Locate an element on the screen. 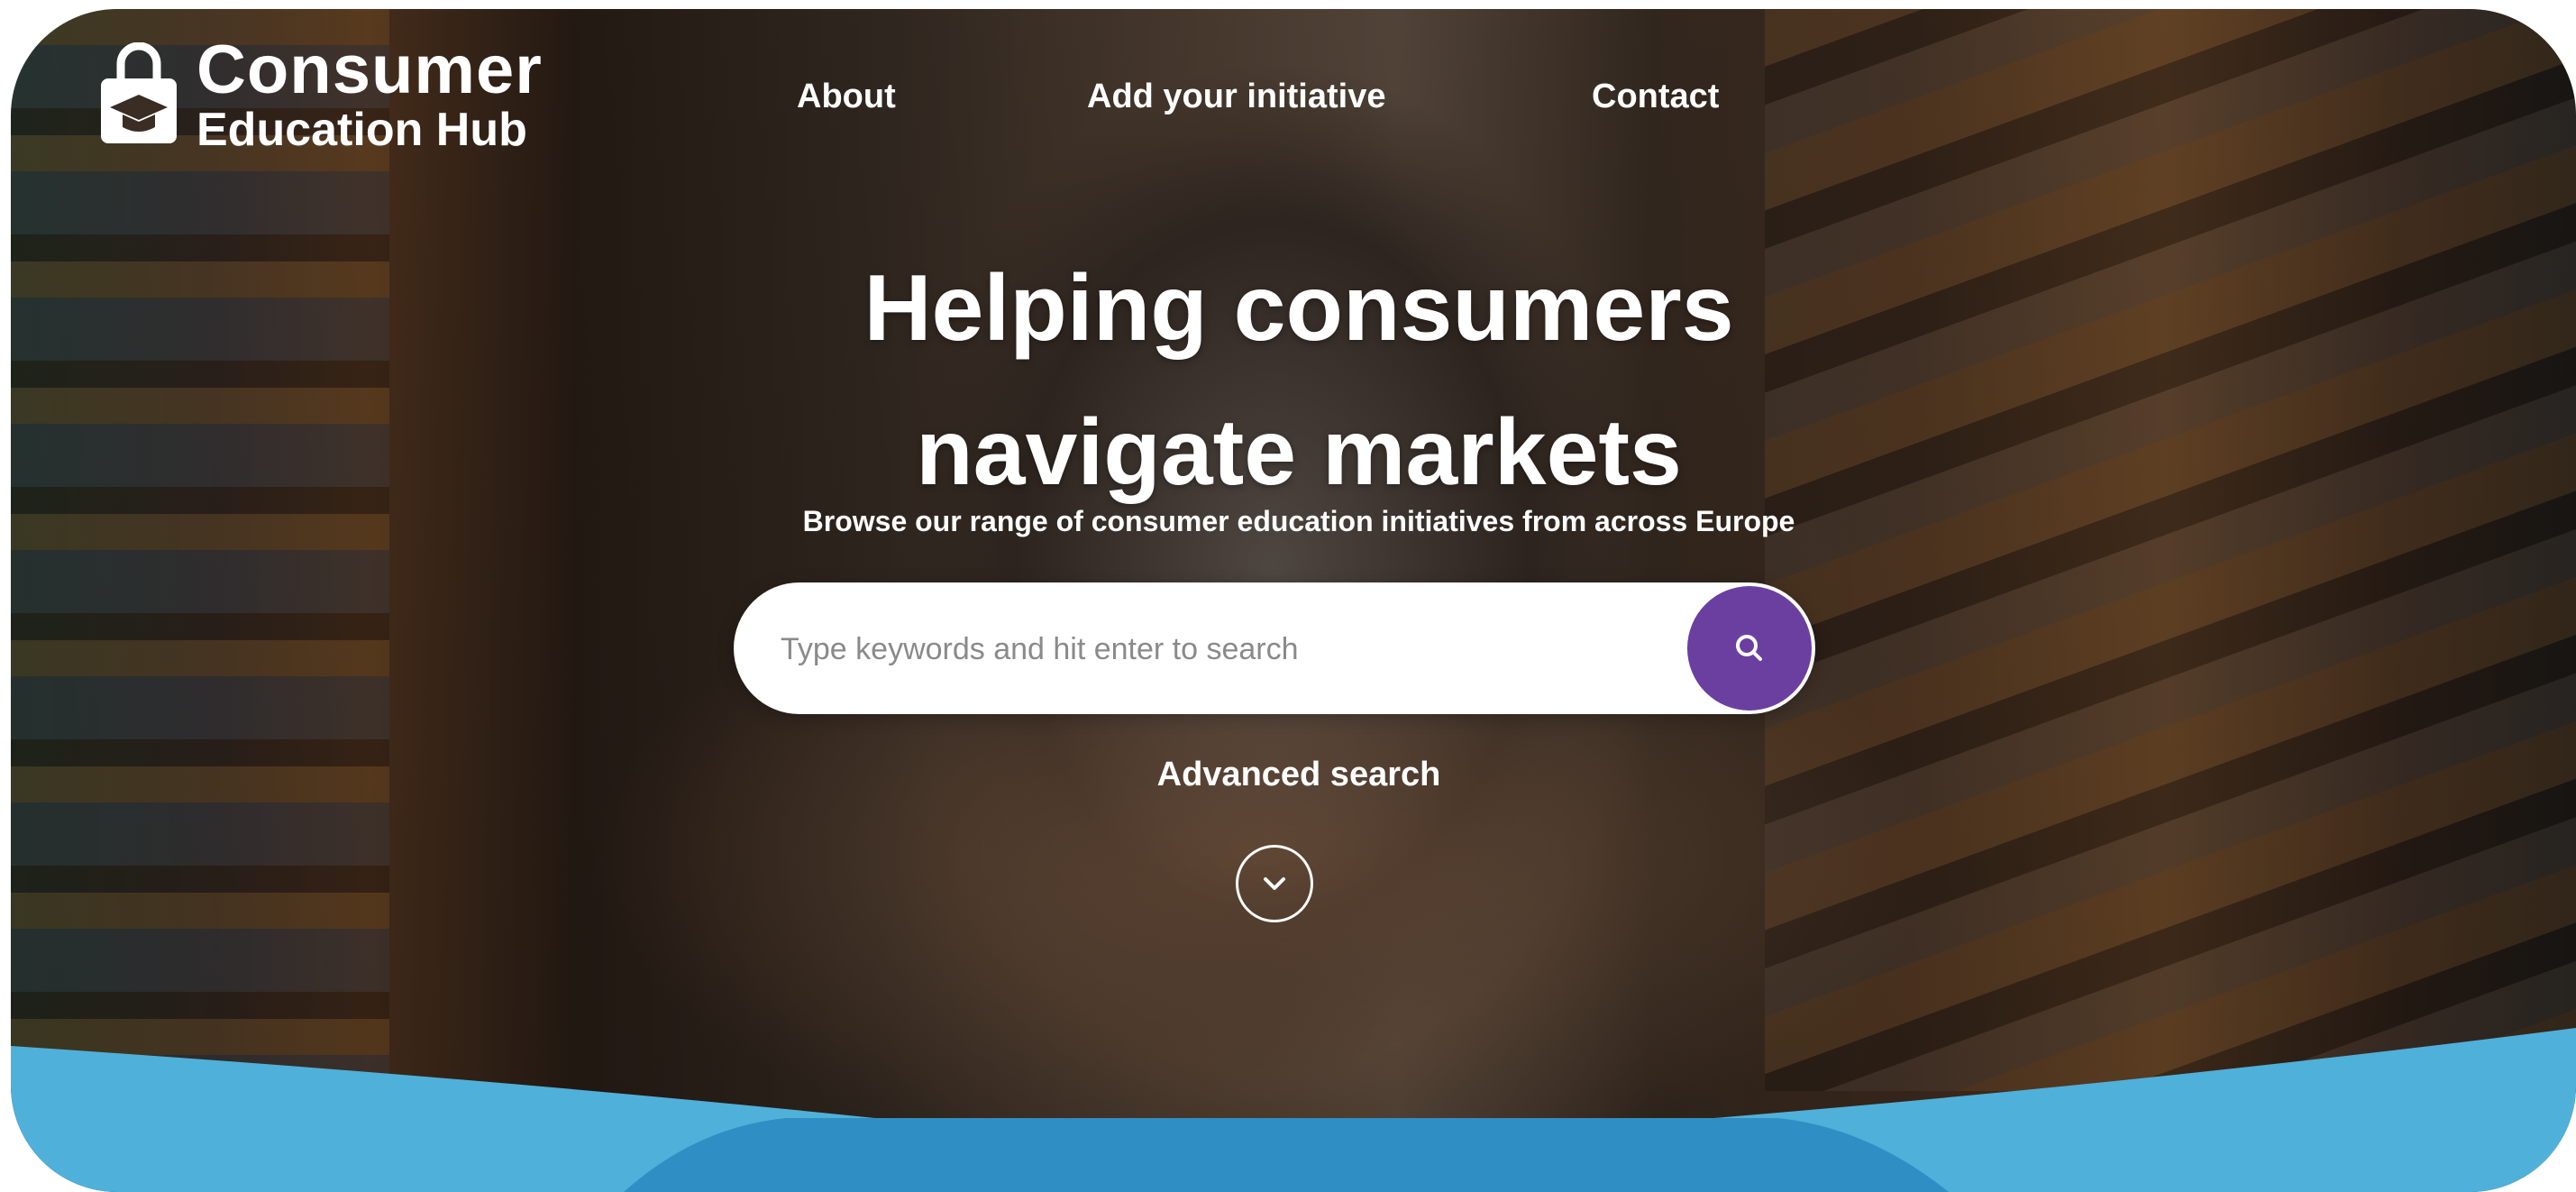 The height and width of the screenshot is (1192, 2576). search-input is located at coordinates (1231, 650).